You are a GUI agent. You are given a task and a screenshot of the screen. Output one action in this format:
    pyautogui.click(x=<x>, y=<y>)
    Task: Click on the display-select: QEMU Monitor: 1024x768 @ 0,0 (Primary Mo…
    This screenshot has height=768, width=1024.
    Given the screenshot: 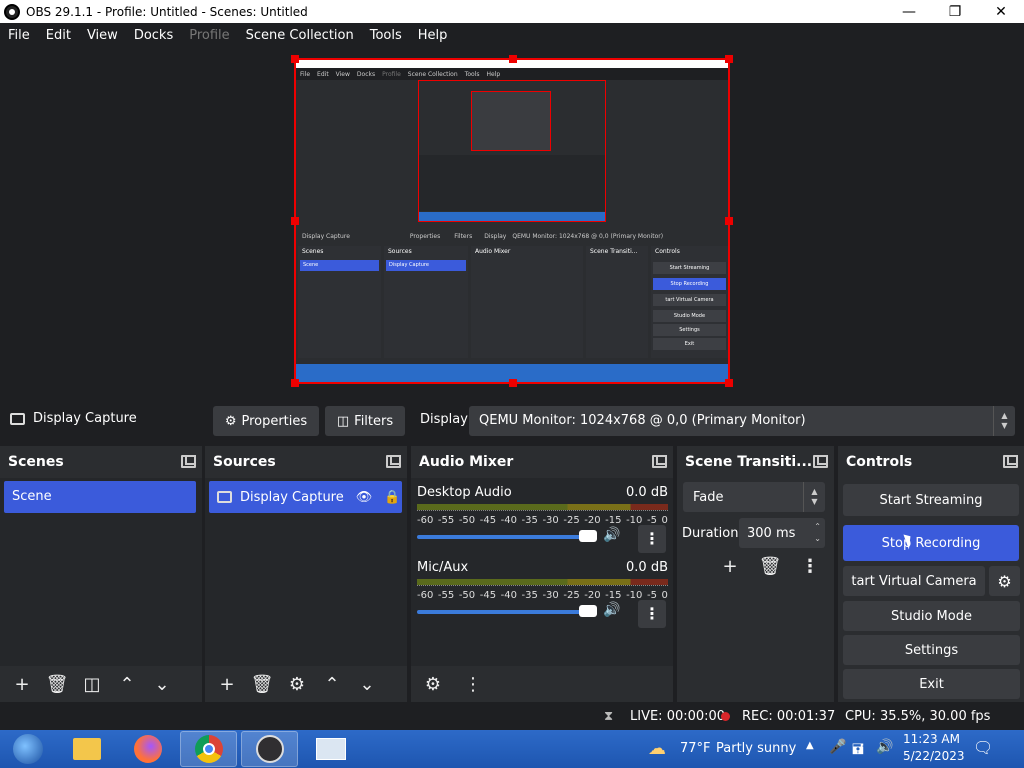 What is the action you would take?
    pyautogui.click(x=742, y=421)
    